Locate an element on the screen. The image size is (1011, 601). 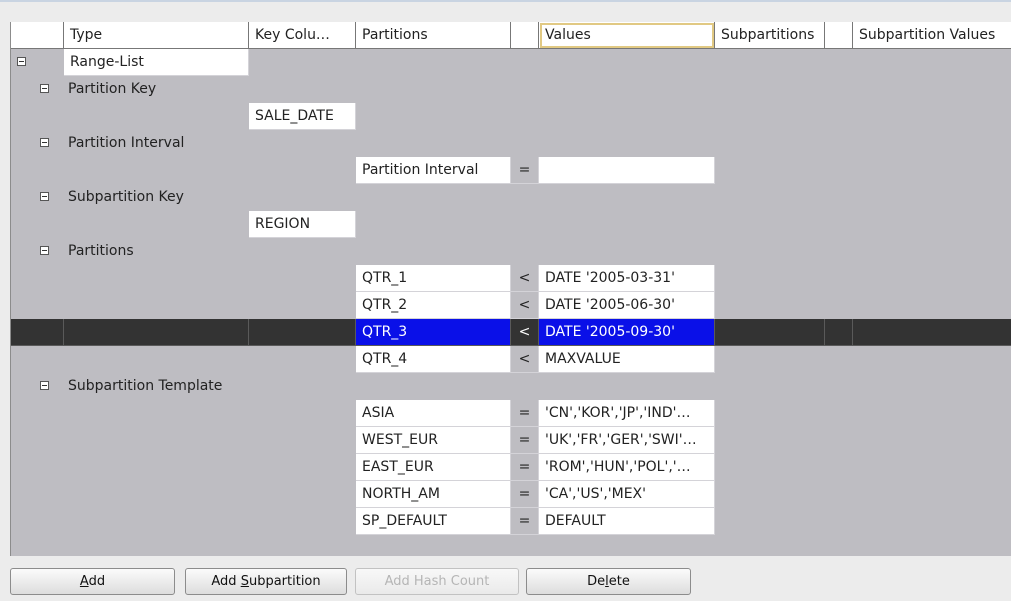
tree-row-subpartition-key-column: REGION is located at coordinates (511, 224).